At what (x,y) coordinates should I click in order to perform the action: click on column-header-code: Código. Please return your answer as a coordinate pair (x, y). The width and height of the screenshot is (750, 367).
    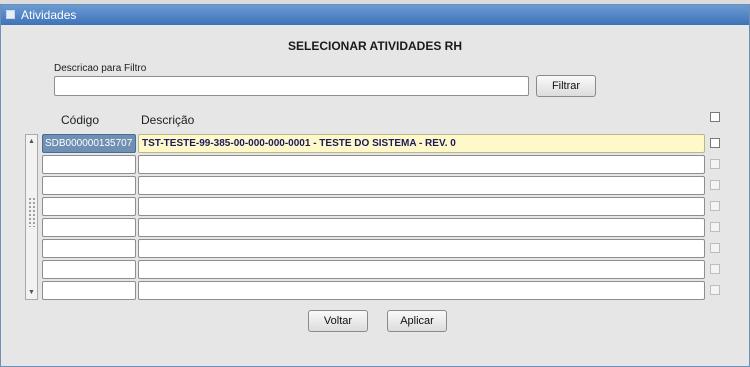
    Looking at the image, I should click on (80, 120).